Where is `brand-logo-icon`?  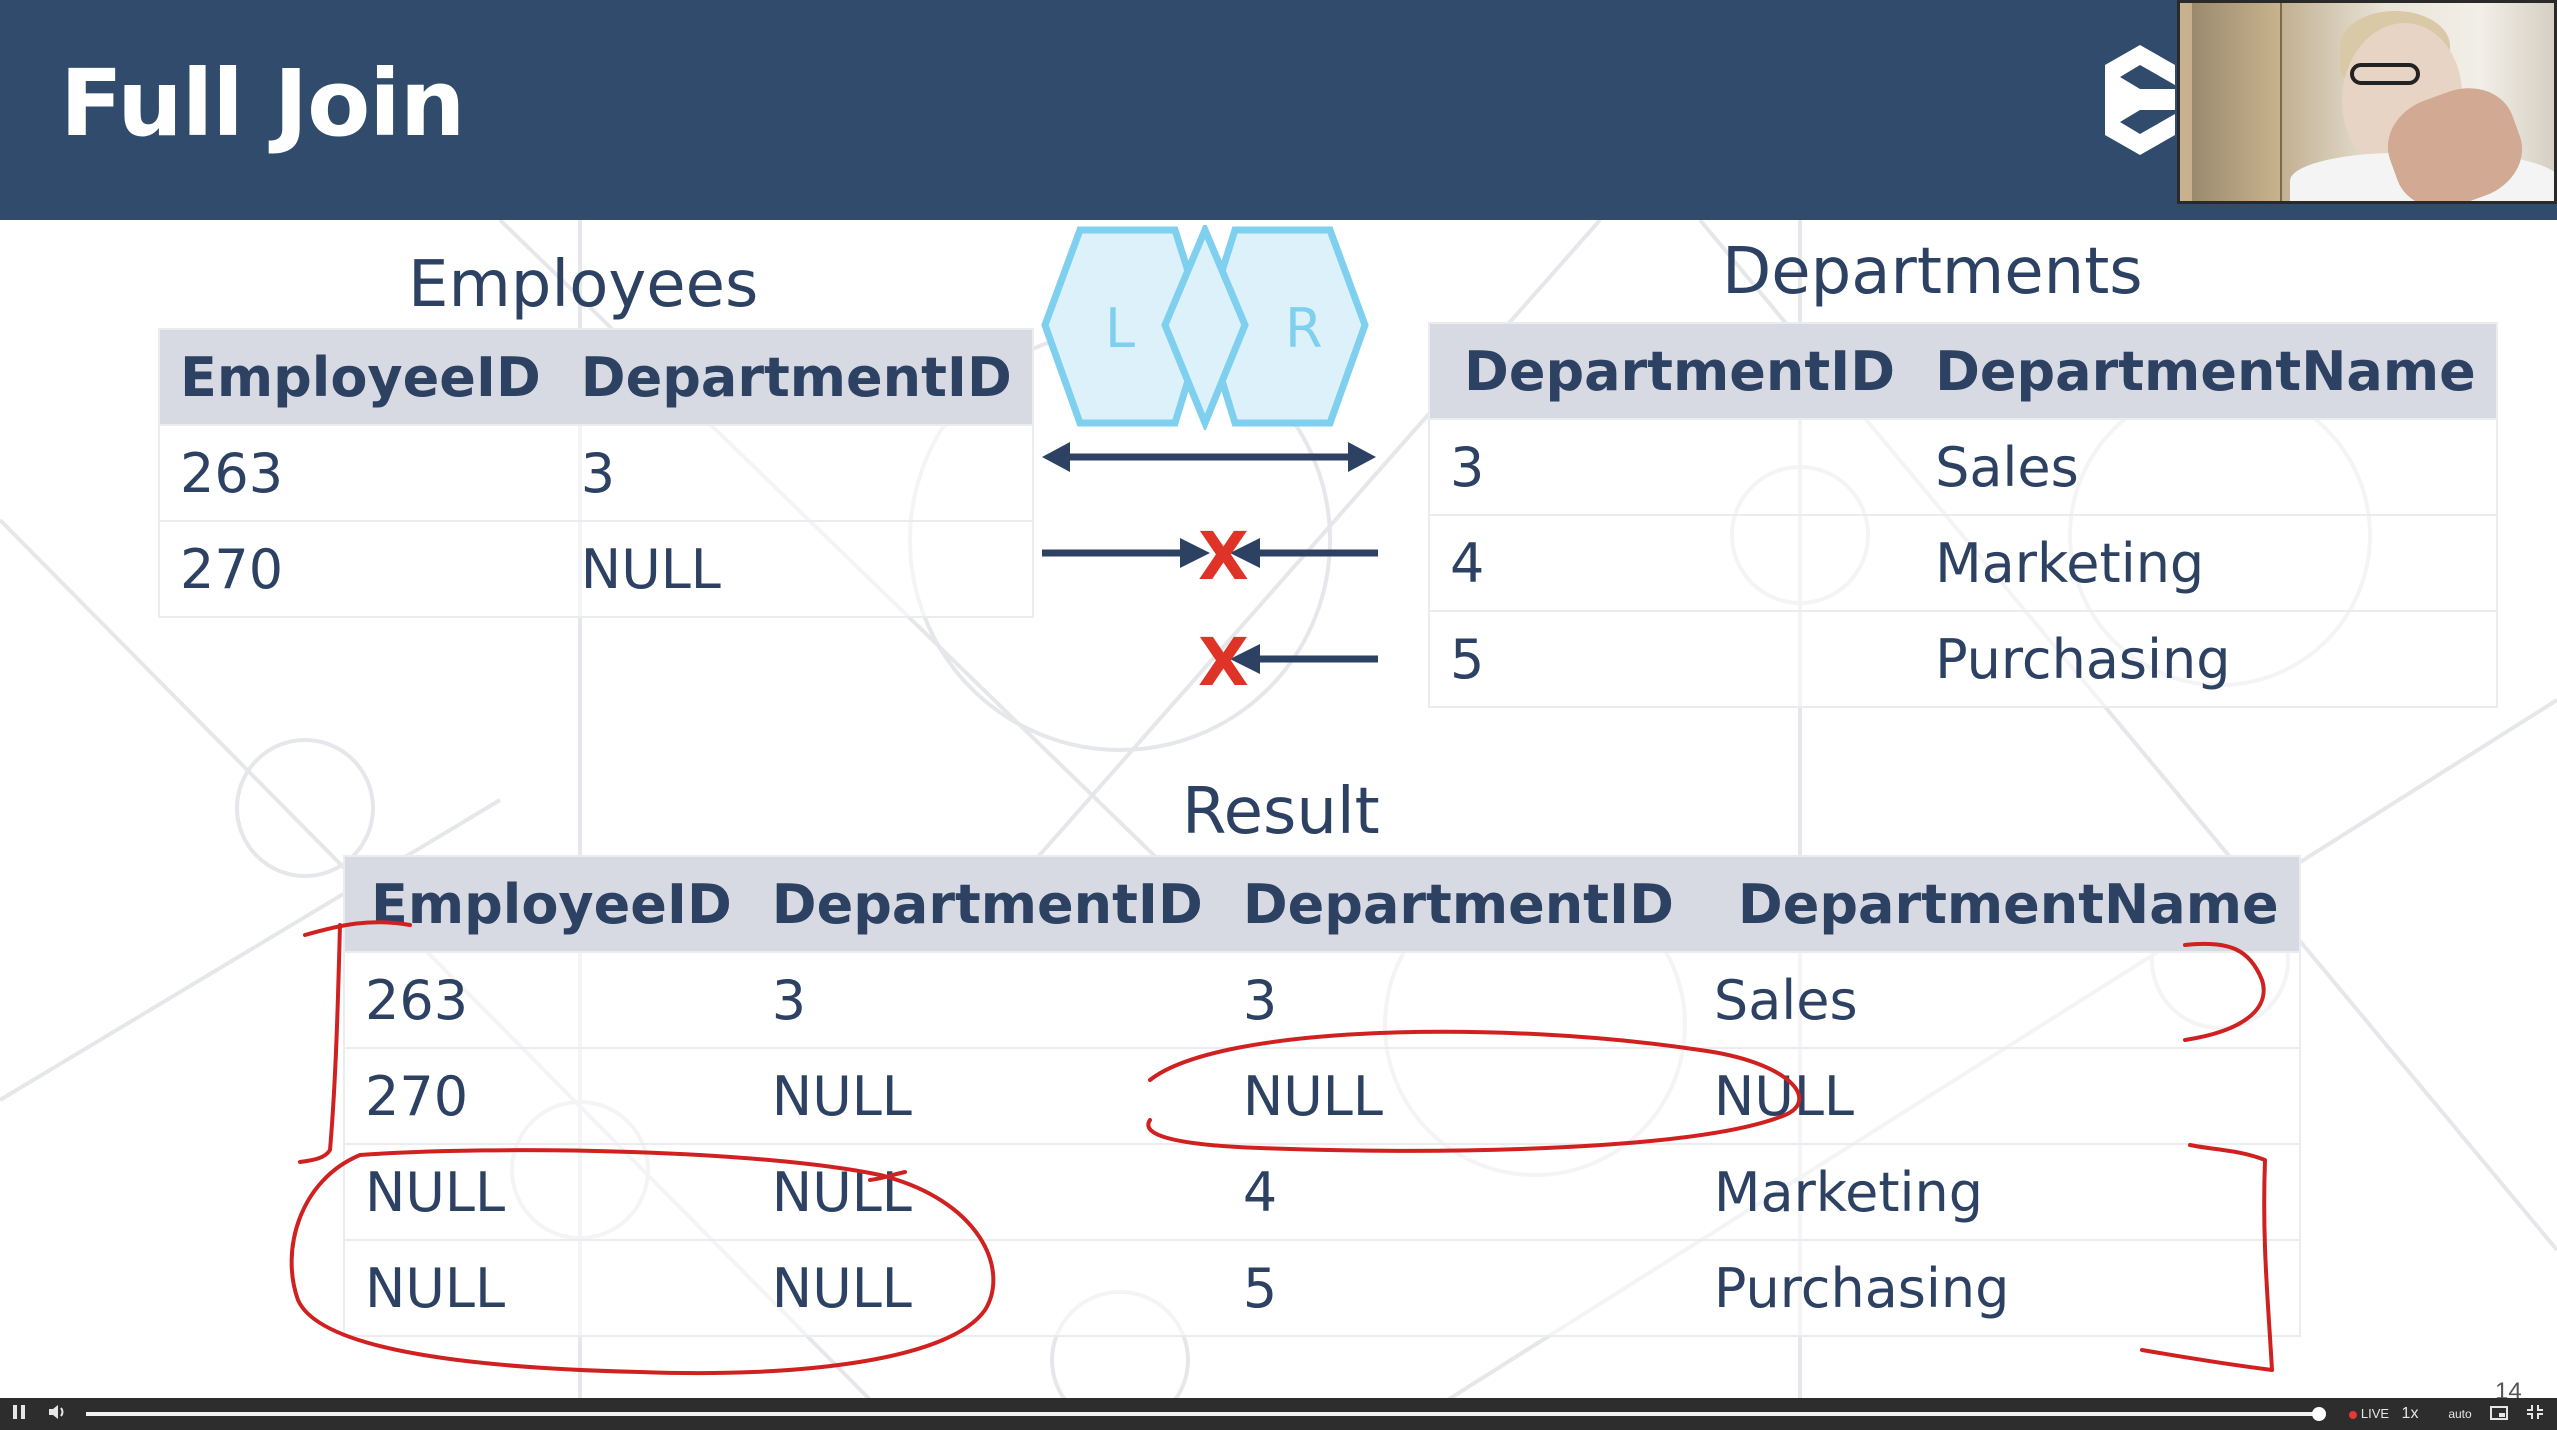 brand-logo-icon is located at coordinates (2140, 100).